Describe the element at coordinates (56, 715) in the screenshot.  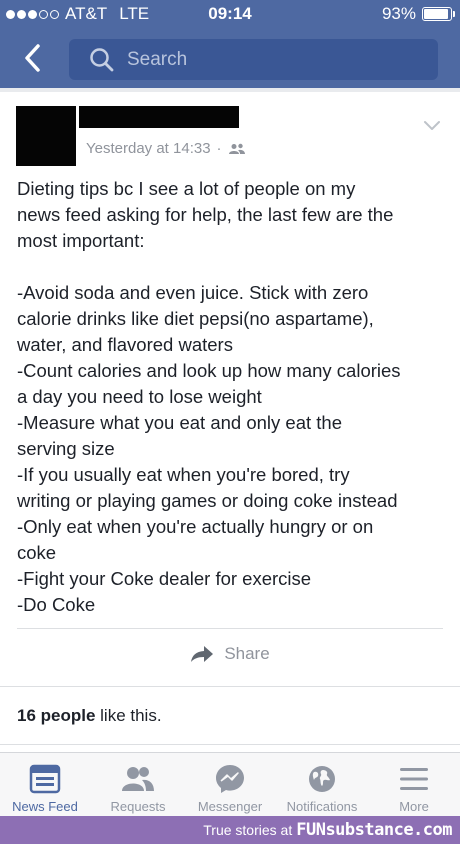
I see `likes-count: 16 people` at that location.